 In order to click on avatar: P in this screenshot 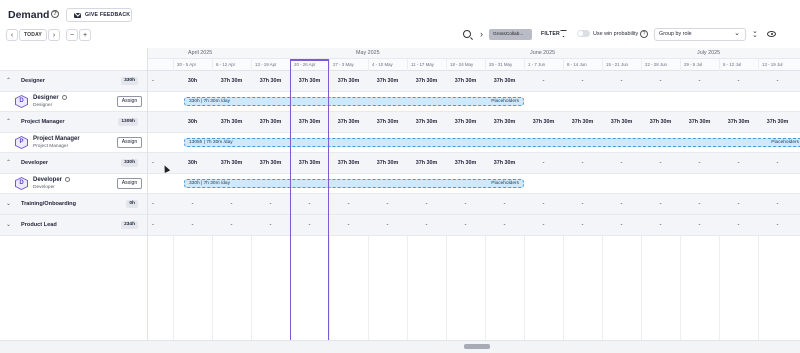, I will do `click(21, 142)`.